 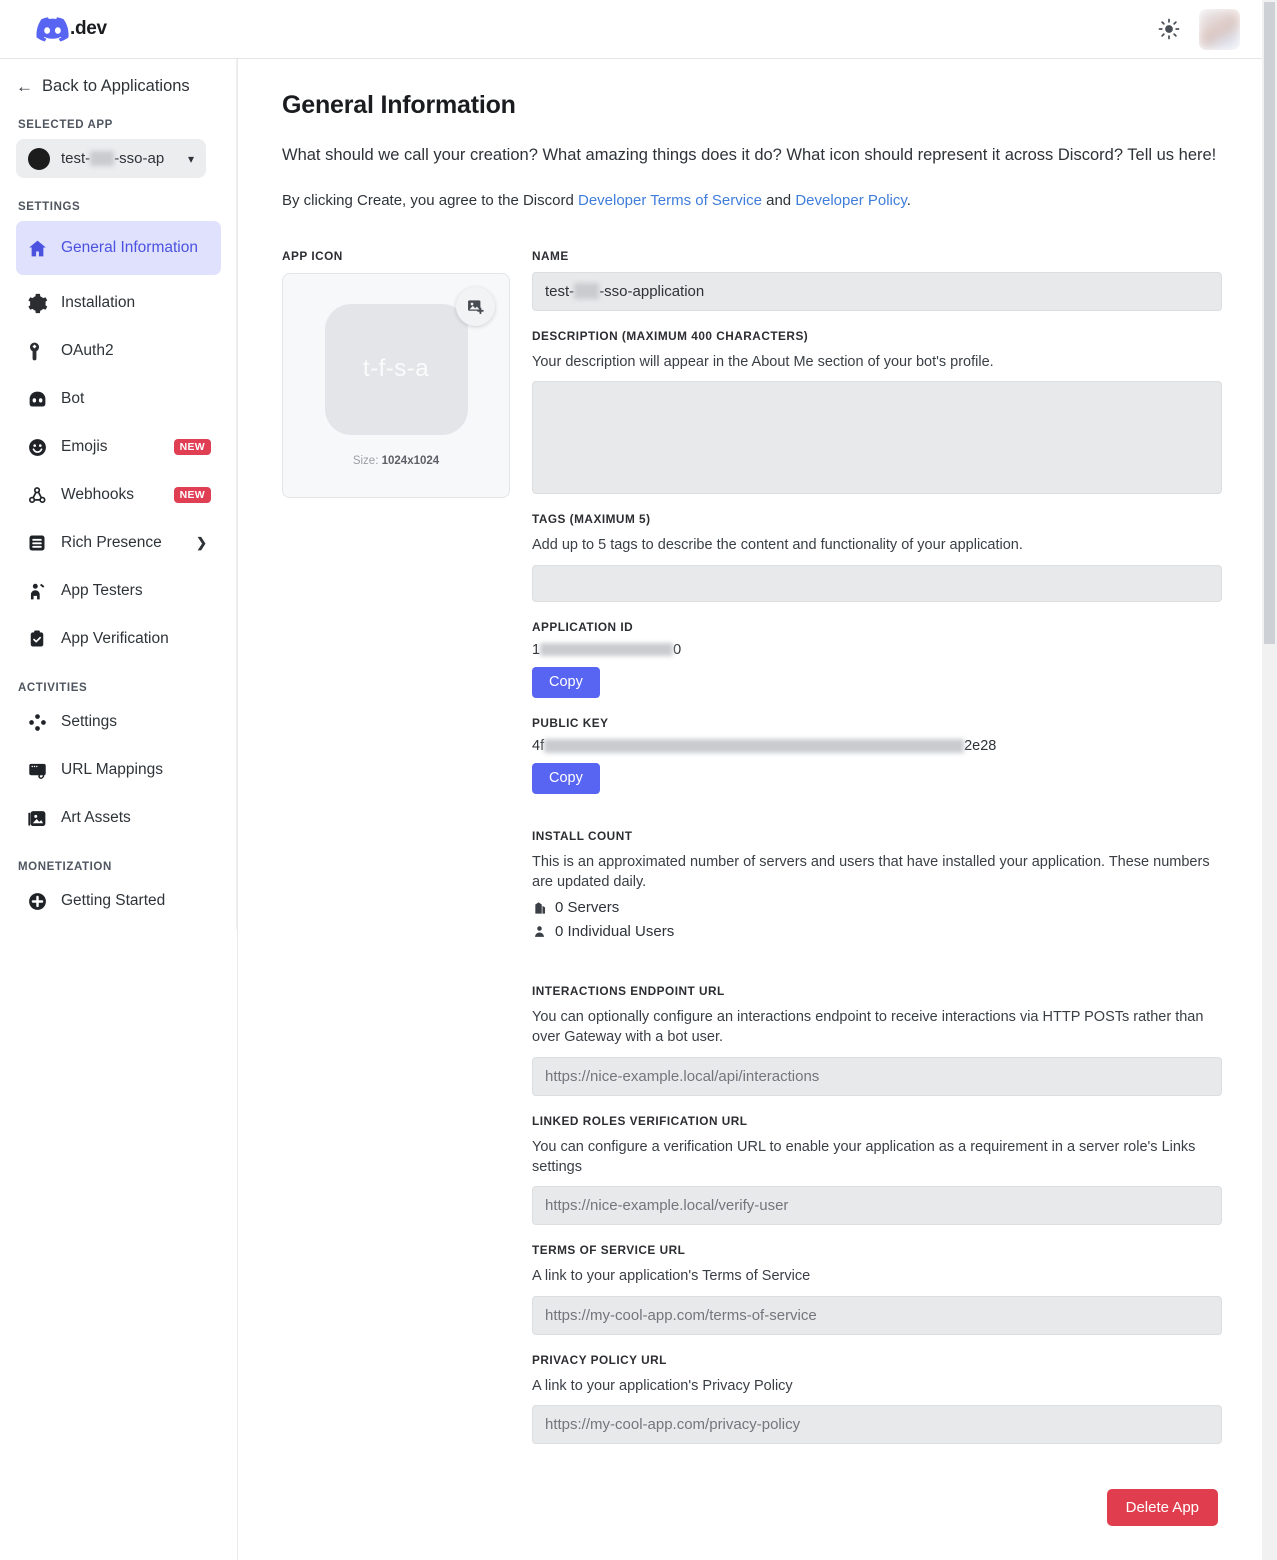 What do you see at coordinates (410, 460) in the screenshot?
I see `app-icon-size-value: 1024x1024` at bounding box center [410, 460].